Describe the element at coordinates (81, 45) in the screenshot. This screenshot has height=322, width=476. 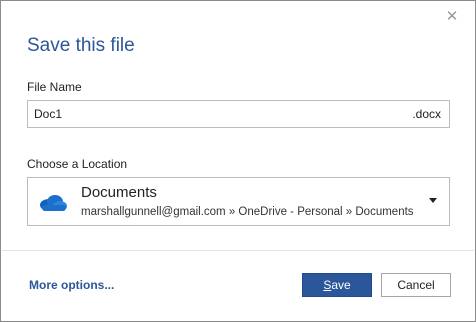
I see `dialog-title: Save this file` at that location.